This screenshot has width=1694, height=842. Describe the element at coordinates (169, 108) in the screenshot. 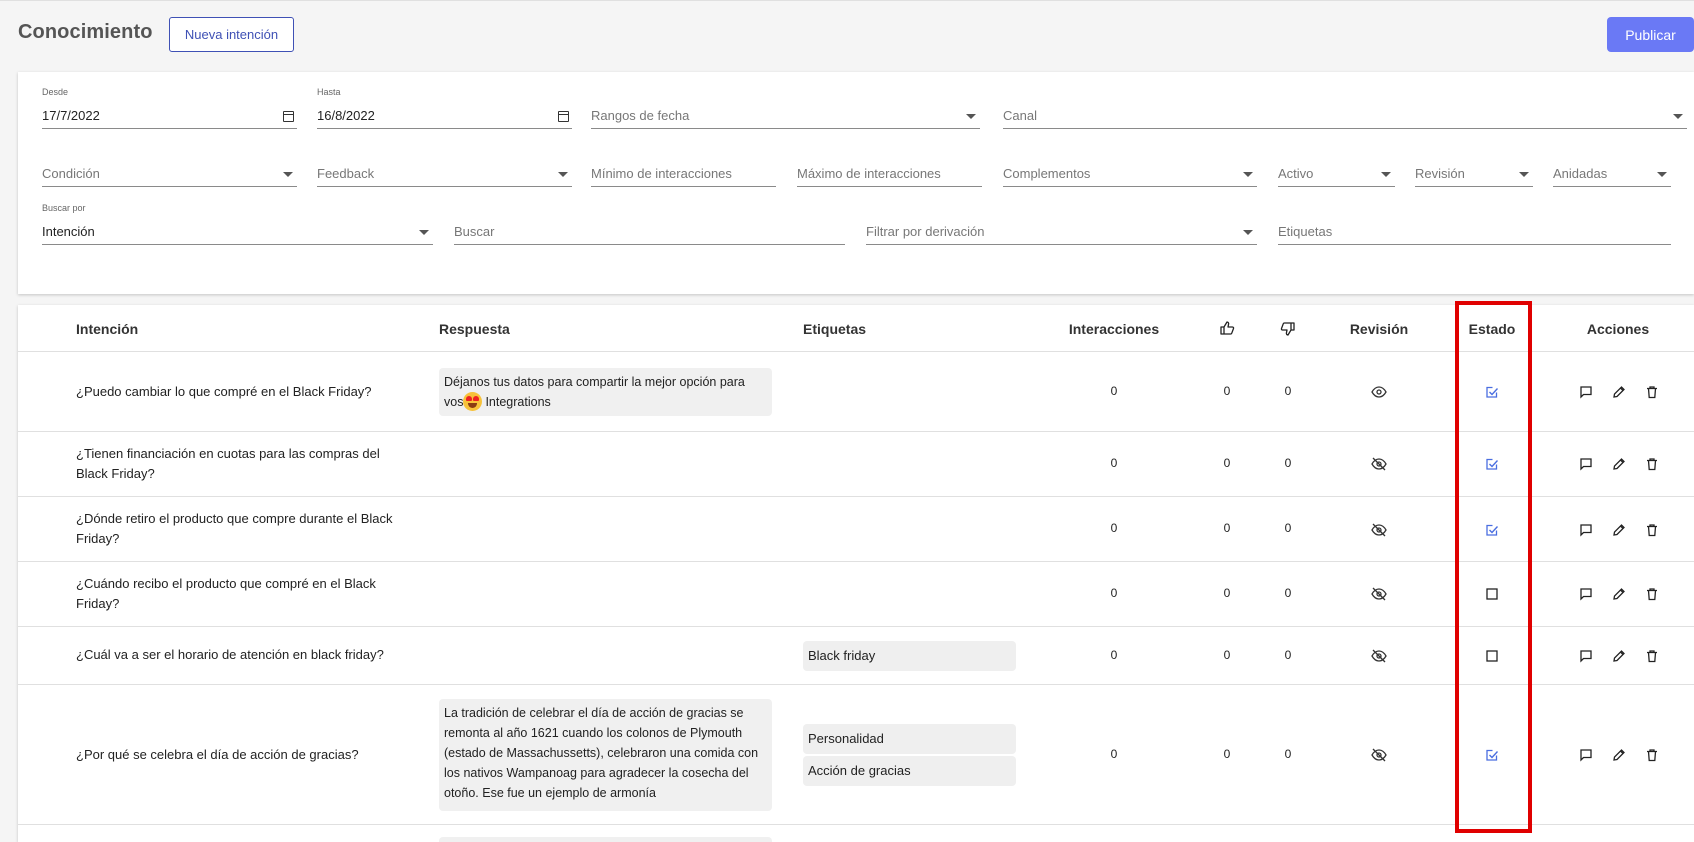

I see `date-from-field: Desde 17/7/2022` at that location.